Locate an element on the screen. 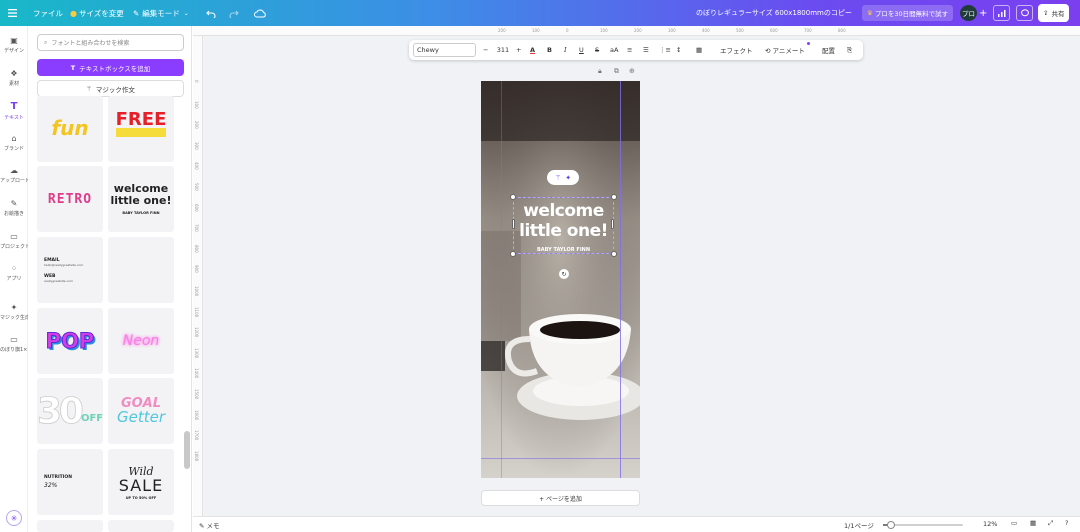  bold-icon: B is located at coordinates (549, 50).